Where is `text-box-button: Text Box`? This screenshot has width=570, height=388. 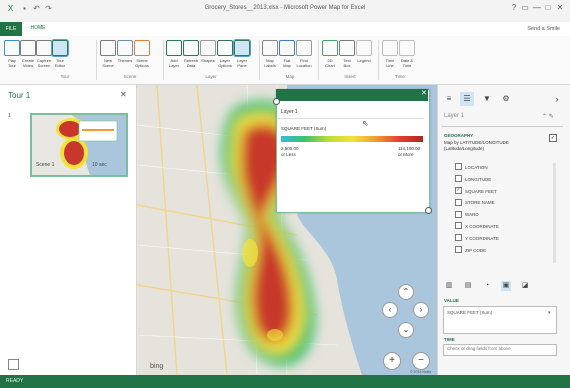
text-box-button: Text Box is located at coordinates (347, 54).